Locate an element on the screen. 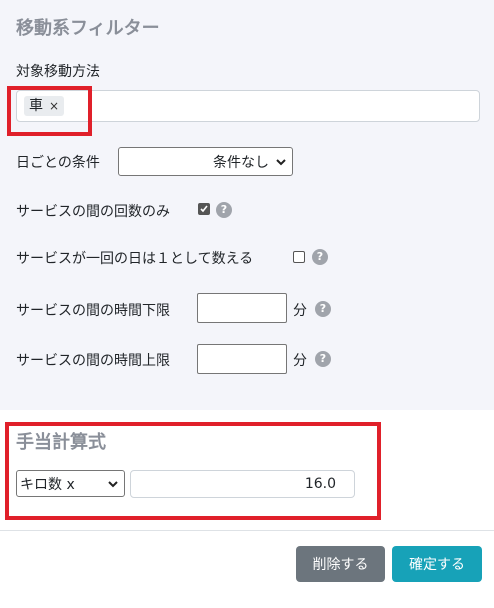 Image resolution: width=494 pixels, height=608 pixels. formula-select: キロ数 x is located at coordinates (70, 483).